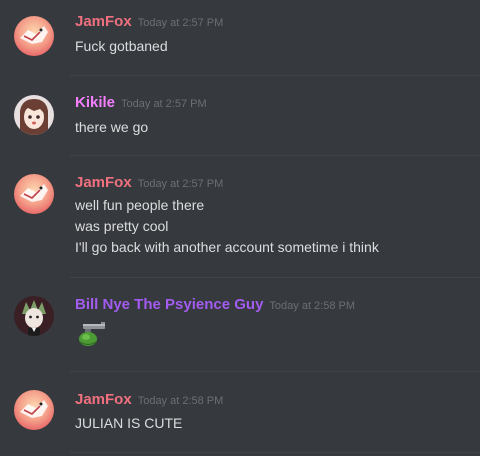 Image resolution: width=480 pixels, height=456 pixels. I want to click on pepe-gun-emoji-icon, so click(92, 334).